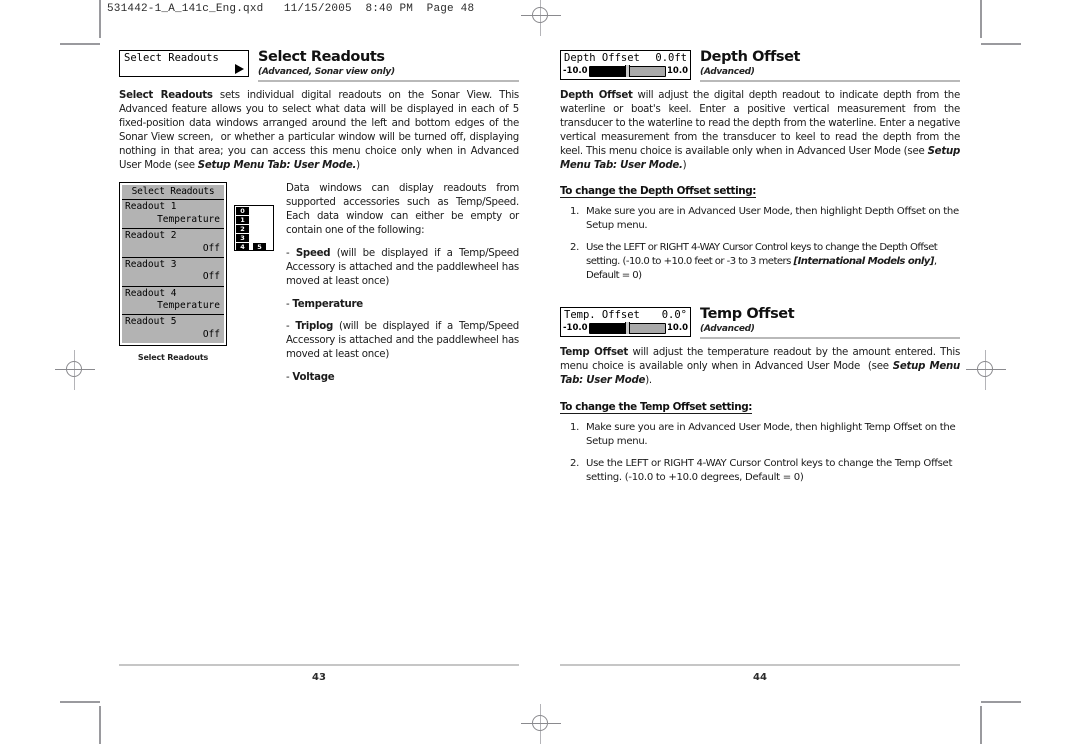 Image resolution: width=1080 pixels, height=744 pixels. What do you see at coordinates (602, 315) in the screenshot?
I see `slider-label: Temp. Offset` at bounding box center [602, 315].